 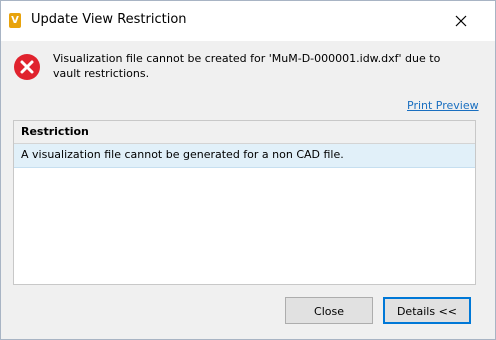 I want to click on column-header-restriction: Restriction, so click(x=244, y=132).